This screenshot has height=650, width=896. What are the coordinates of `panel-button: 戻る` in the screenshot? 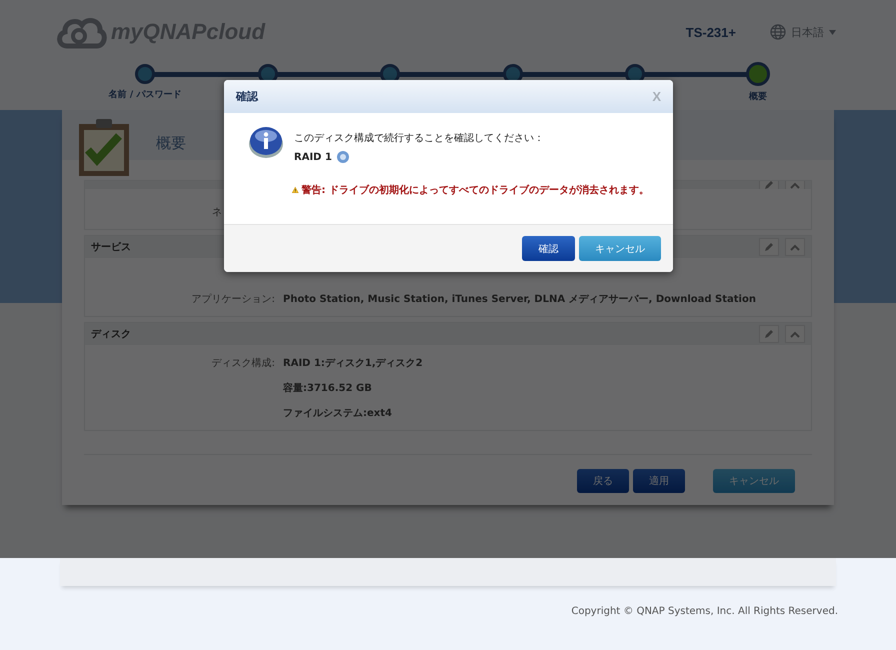 It's located at (603, 481).